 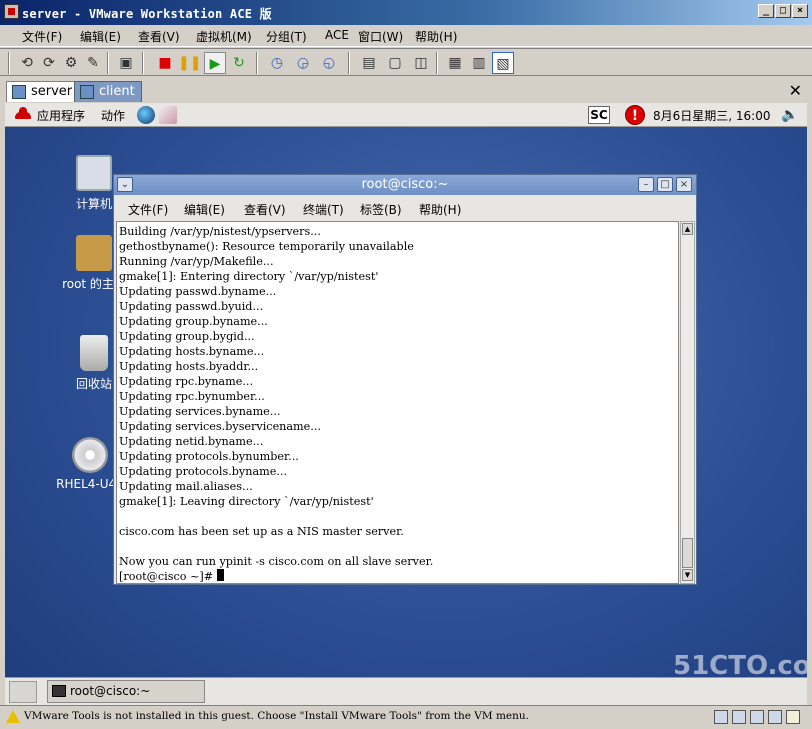 I want to click on snapshot2-icon: ◷, so click(x=277, y=63).